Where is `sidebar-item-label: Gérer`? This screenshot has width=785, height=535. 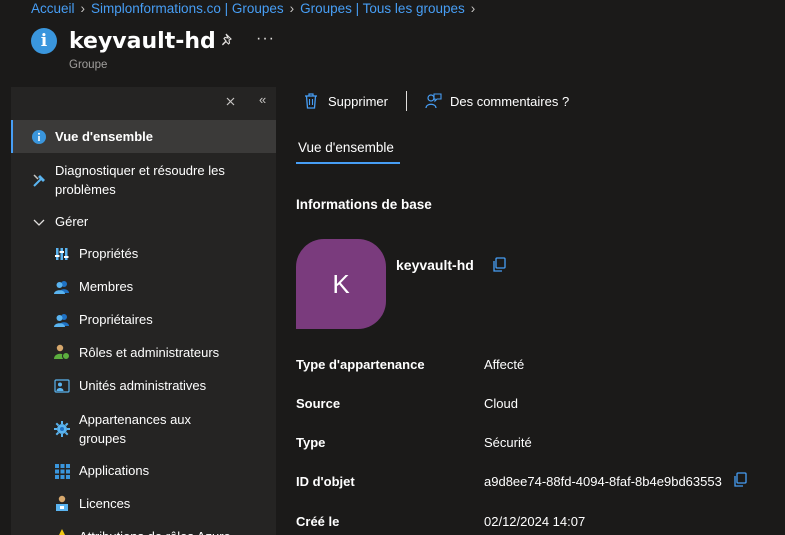
sidebar-item-label: Gérer is located at coordinates (72, 221).